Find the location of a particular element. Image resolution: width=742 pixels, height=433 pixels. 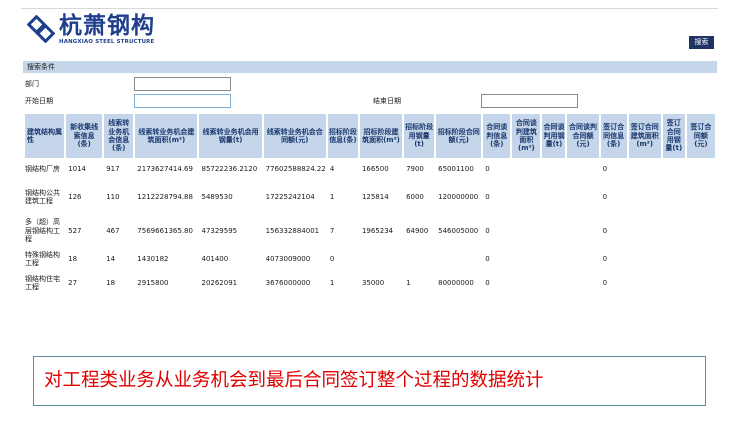

column-header: 新收集线索信息(条) is located at coordinates (84, 136).